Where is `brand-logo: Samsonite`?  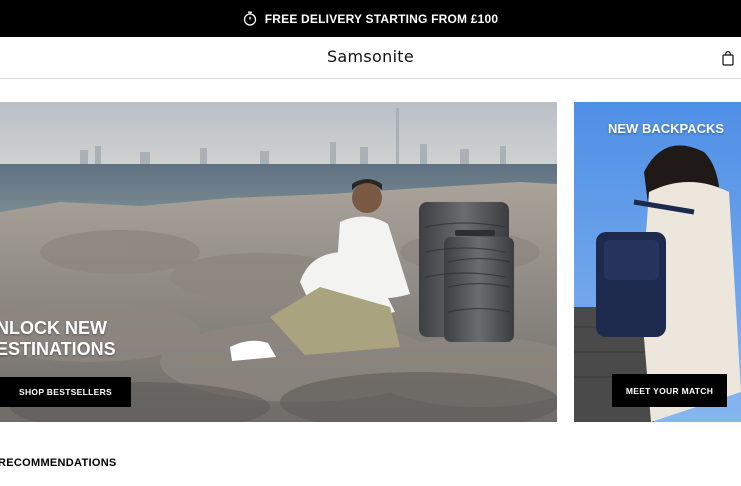 brand-logo: Samsonite is located at coordinates (370, 56).